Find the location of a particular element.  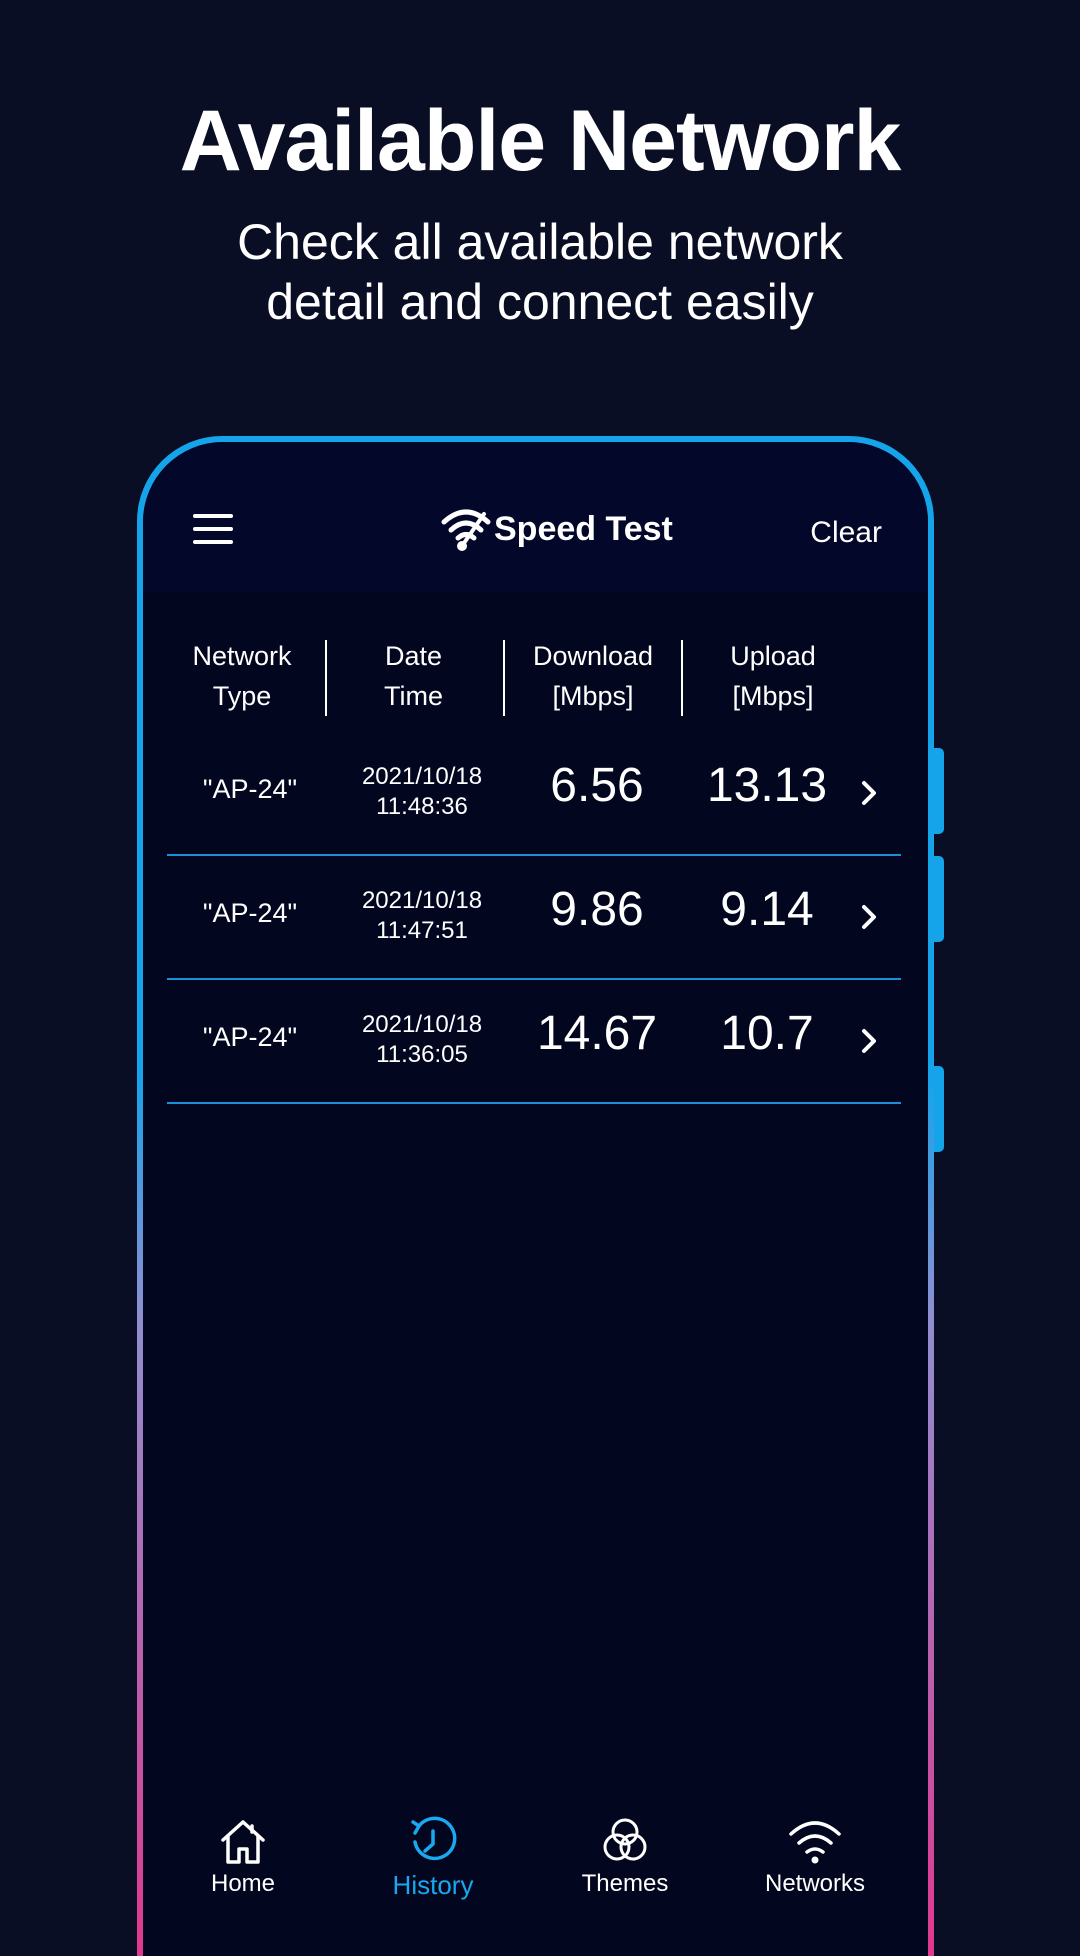

time-text: 11:48:36 is located at coordinates (422, 806).